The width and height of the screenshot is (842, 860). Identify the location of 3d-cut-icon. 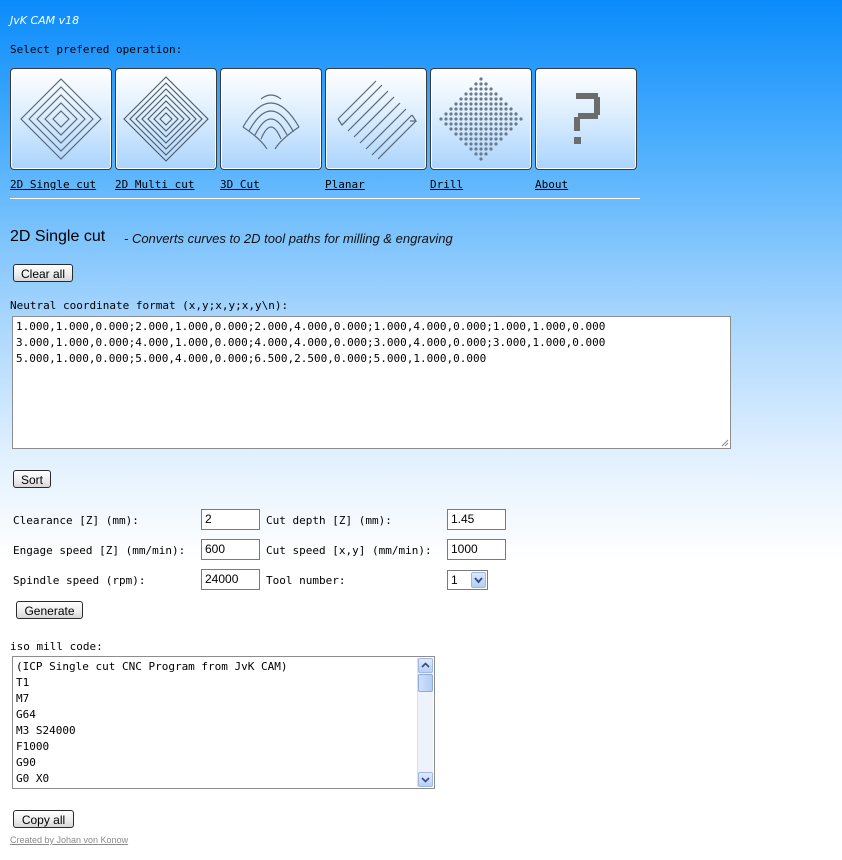
(271, 122).